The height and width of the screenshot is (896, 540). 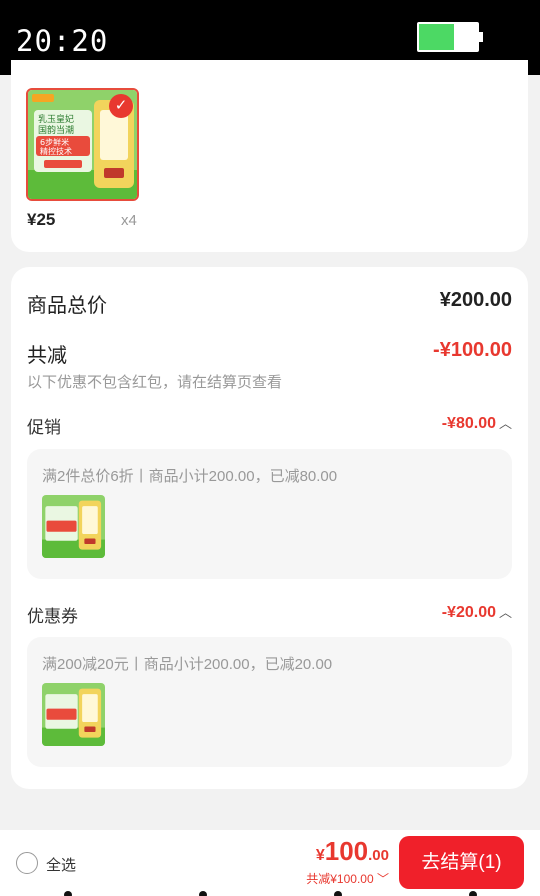 What do you see at coordinates (61, 864) in the screenshot?
I see `select-all-label: 全选` at bounding box center [61, 864].